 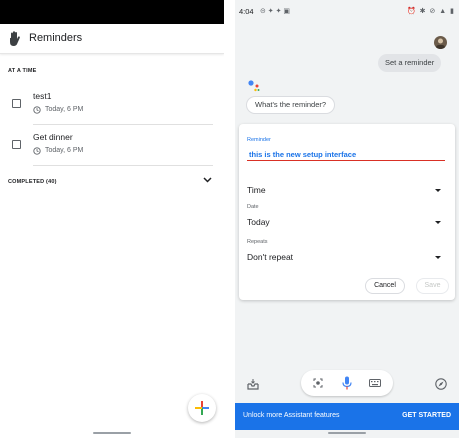 I want to click on app-title: Reminders, so click(x=56, y=38).